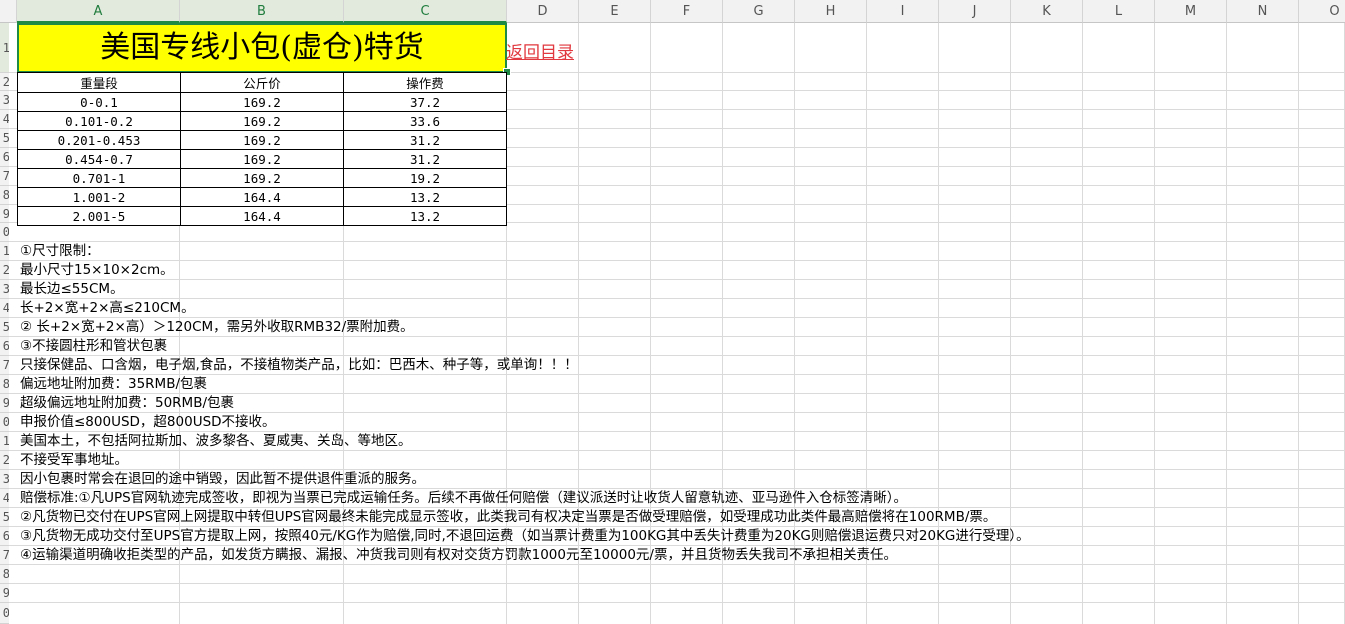 The height and width of the screenshot is (624, 1345). Describe the element at coordinates (262, 48) in the screenshot. I see `title-cell: 美国专线小包(虚仓)特货` at that location.